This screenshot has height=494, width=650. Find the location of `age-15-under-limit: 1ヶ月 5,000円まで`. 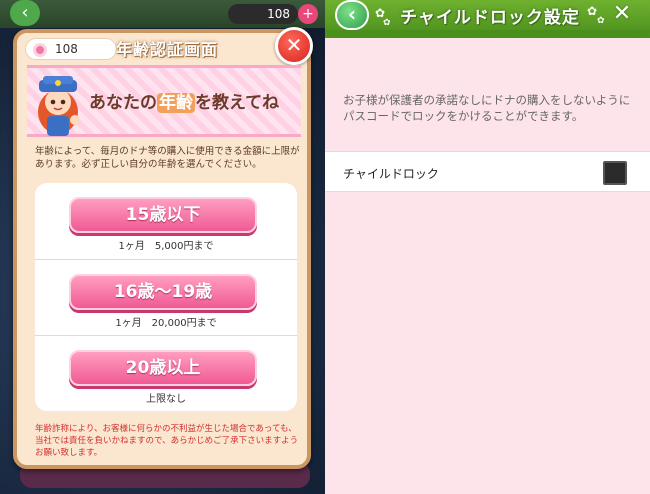

age-15-under-limit: 1ヶ月 5,000円まで is located at coordinates (166, 246).